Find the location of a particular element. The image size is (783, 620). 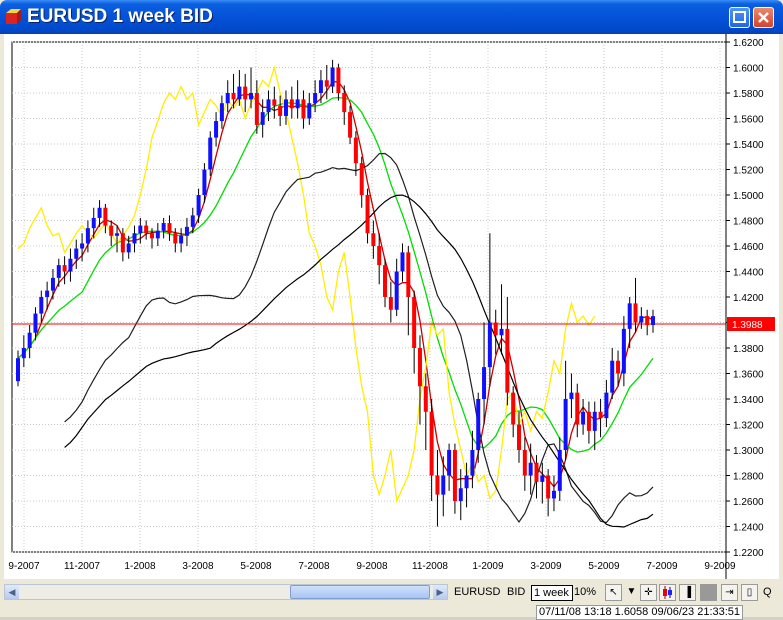

x-tick-label: 9-2008 is located at coordinates (372, 566).